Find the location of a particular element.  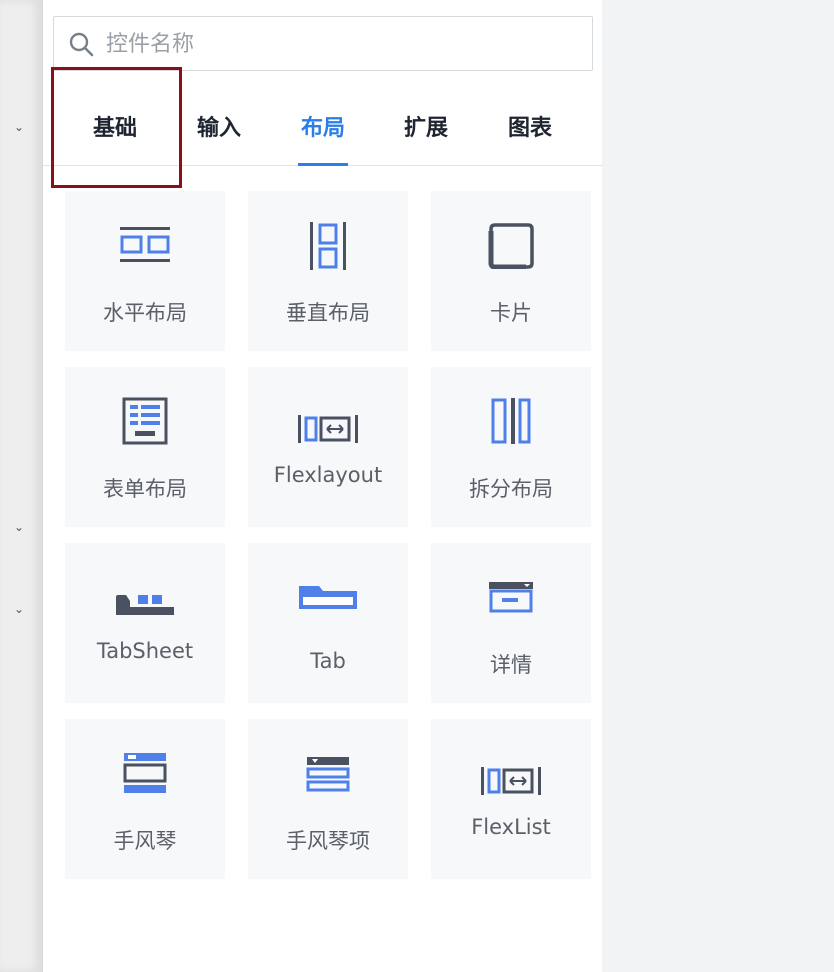

left-sidebar-edge: ⌄ ⌄ ⌄ is located at coordinates (21, 486).